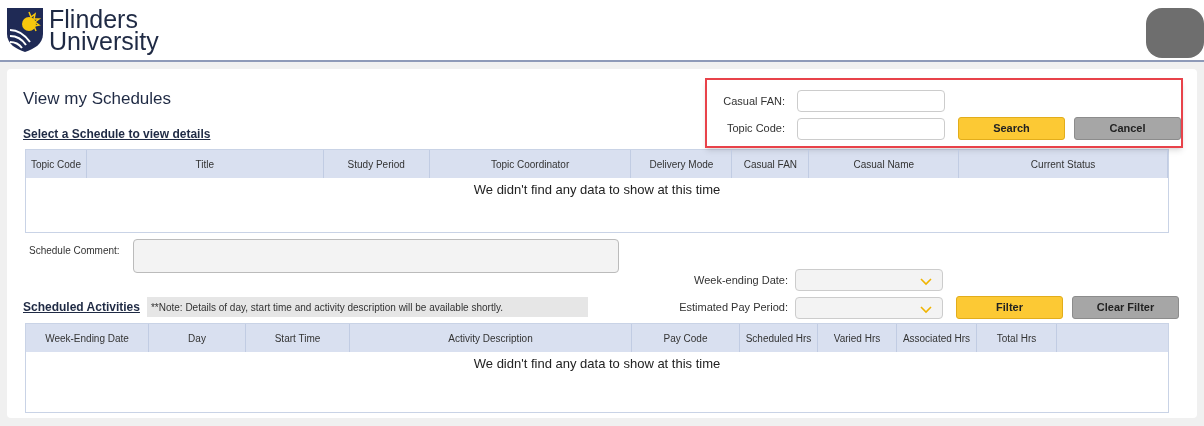 This screenshot has width=1204, height=426. Describe the element at coordinates (376, 256) in the screenshot. I see `comment-field` at that location.